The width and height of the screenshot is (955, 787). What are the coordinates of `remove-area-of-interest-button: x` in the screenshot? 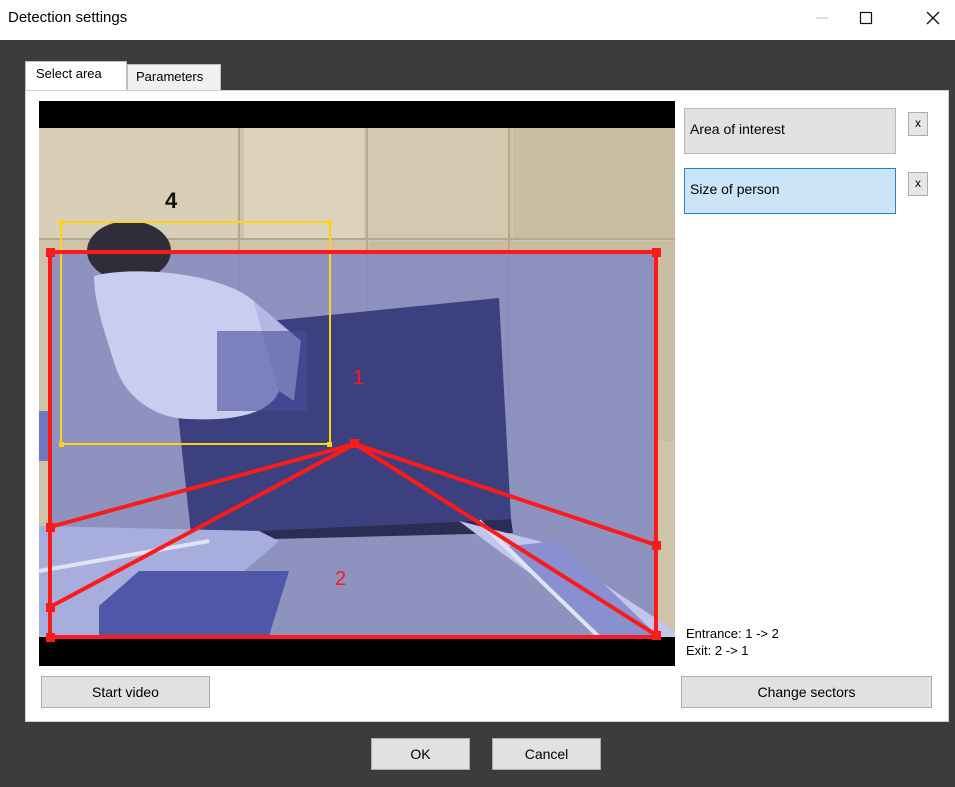 It's located at (918, 124).